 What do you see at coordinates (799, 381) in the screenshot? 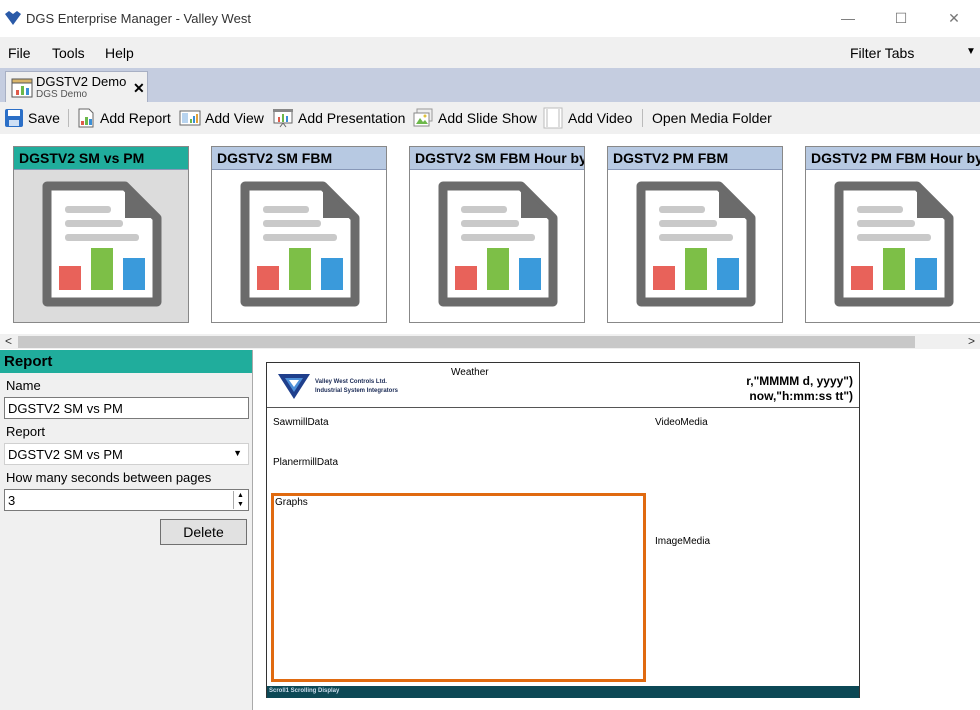
I see `date-format: r,"MMMM d, yyyy")` at bounding box center [799, 381].